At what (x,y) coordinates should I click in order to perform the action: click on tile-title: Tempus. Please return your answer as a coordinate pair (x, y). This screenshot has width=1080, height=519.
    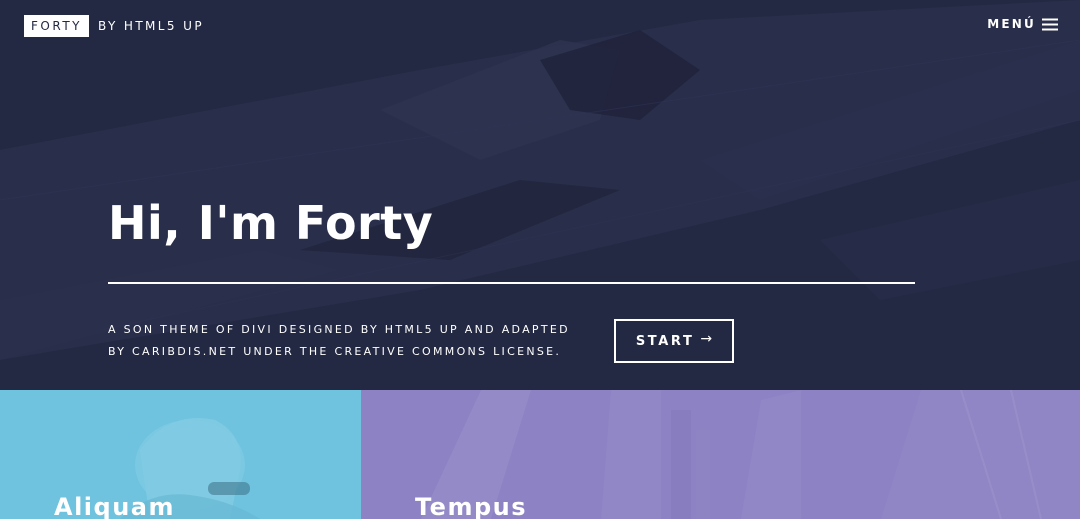
    Looking at the image, I should click on (471, 506).